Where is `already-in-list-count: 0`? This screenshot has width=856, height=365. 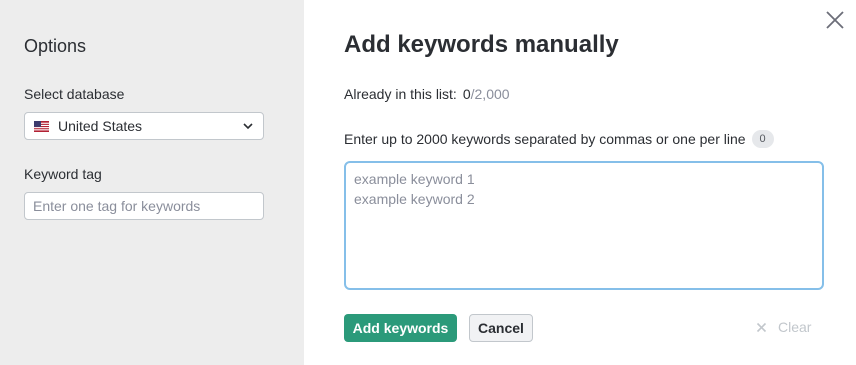
already-in-list-count: 0 is located at coordinates (466, 94).